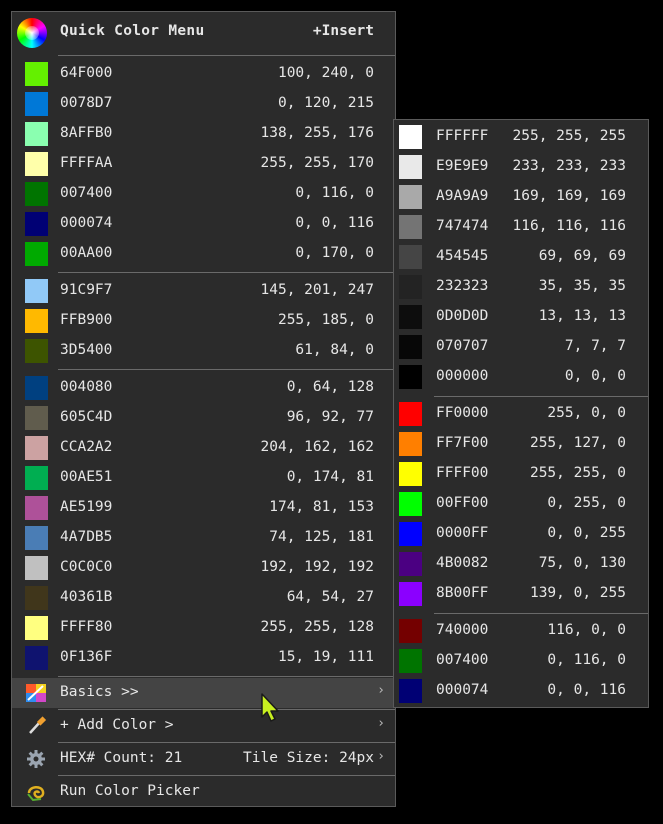 This screenshot has height=824, width=663. I want to click on rgb-value: 0, 64, 128, so click(330, 387).